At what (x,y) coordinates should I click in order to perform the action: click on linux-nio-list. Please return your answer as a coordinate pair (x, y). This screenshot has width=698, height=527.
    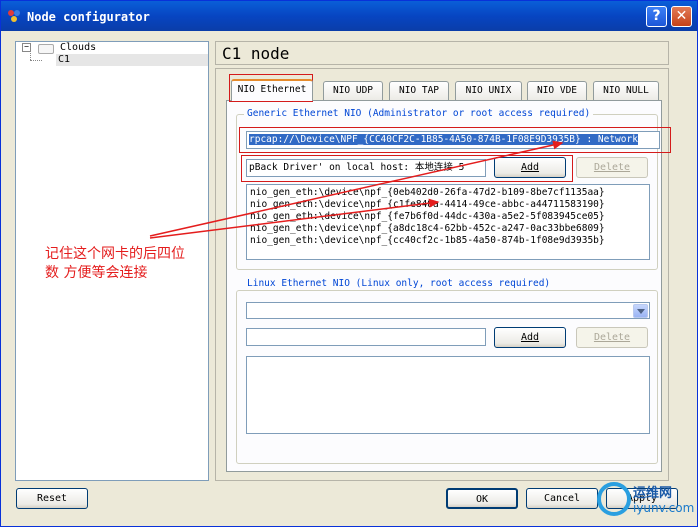
    Looking at the image, I should click on (448, 395).